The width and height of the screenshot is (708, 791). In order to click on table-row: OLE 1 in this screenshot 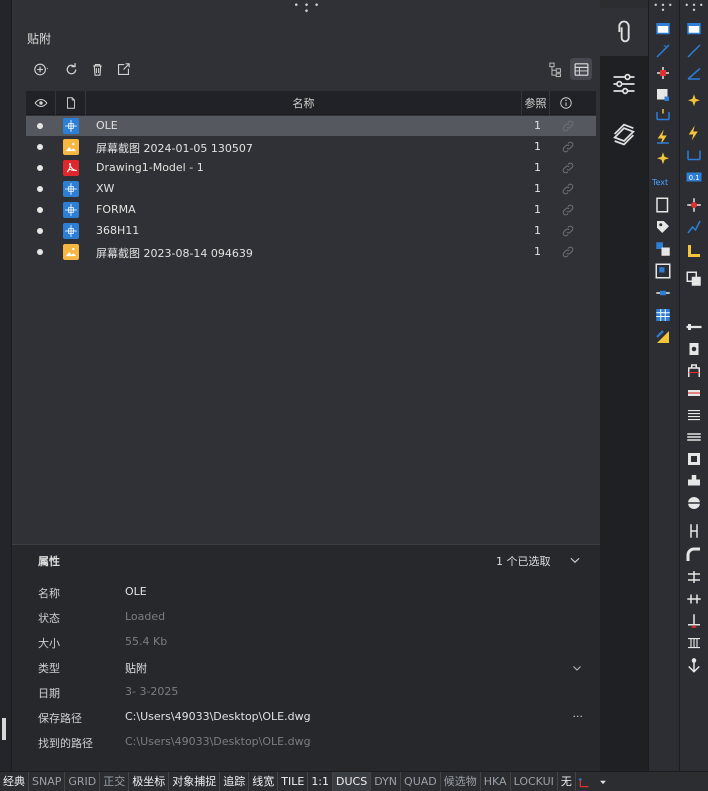, I will do `click(311, 126)`.